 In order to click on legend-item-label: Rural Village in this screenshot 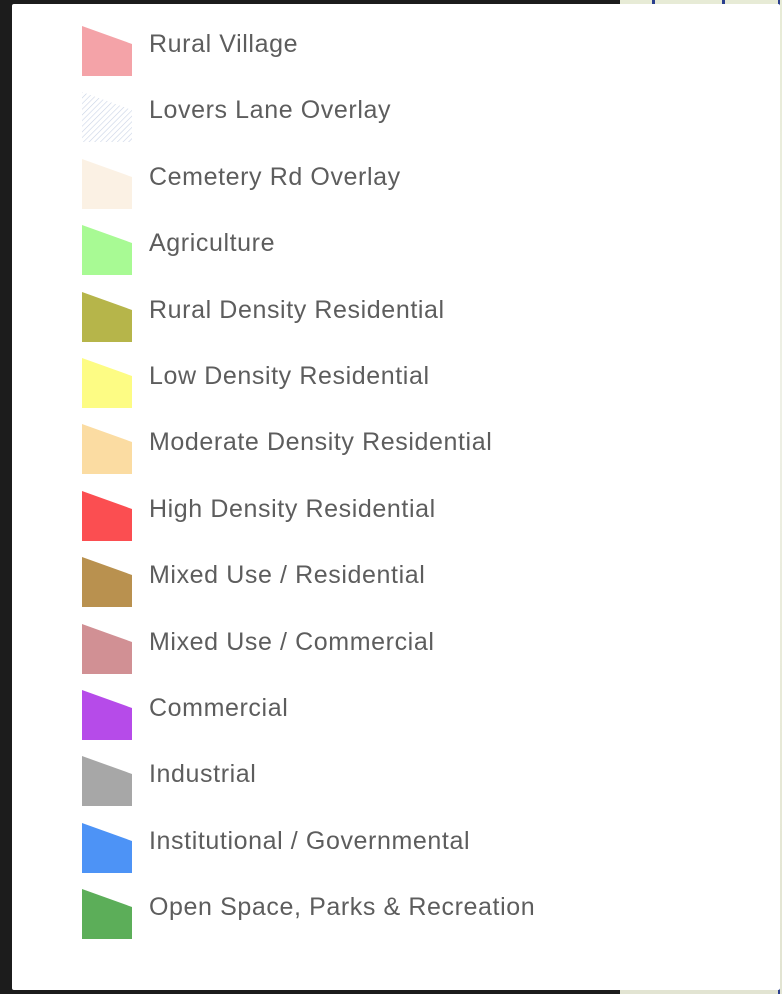, I will do `click(224, 44)`.